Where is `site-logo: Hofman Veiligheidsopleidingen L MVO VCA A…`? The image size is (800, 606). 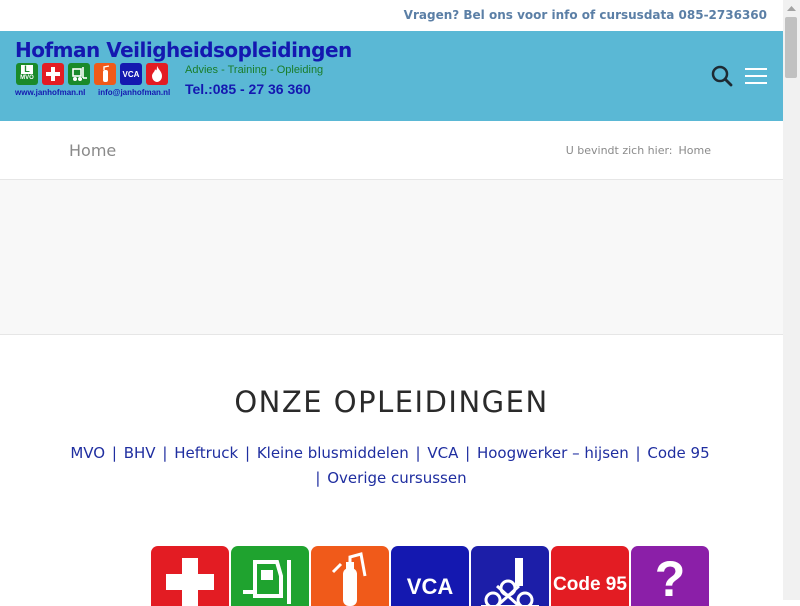 site-logo: Hofman Veiligheidsopleidingen L MVO VCA A… is located at coordinates (183, 70).